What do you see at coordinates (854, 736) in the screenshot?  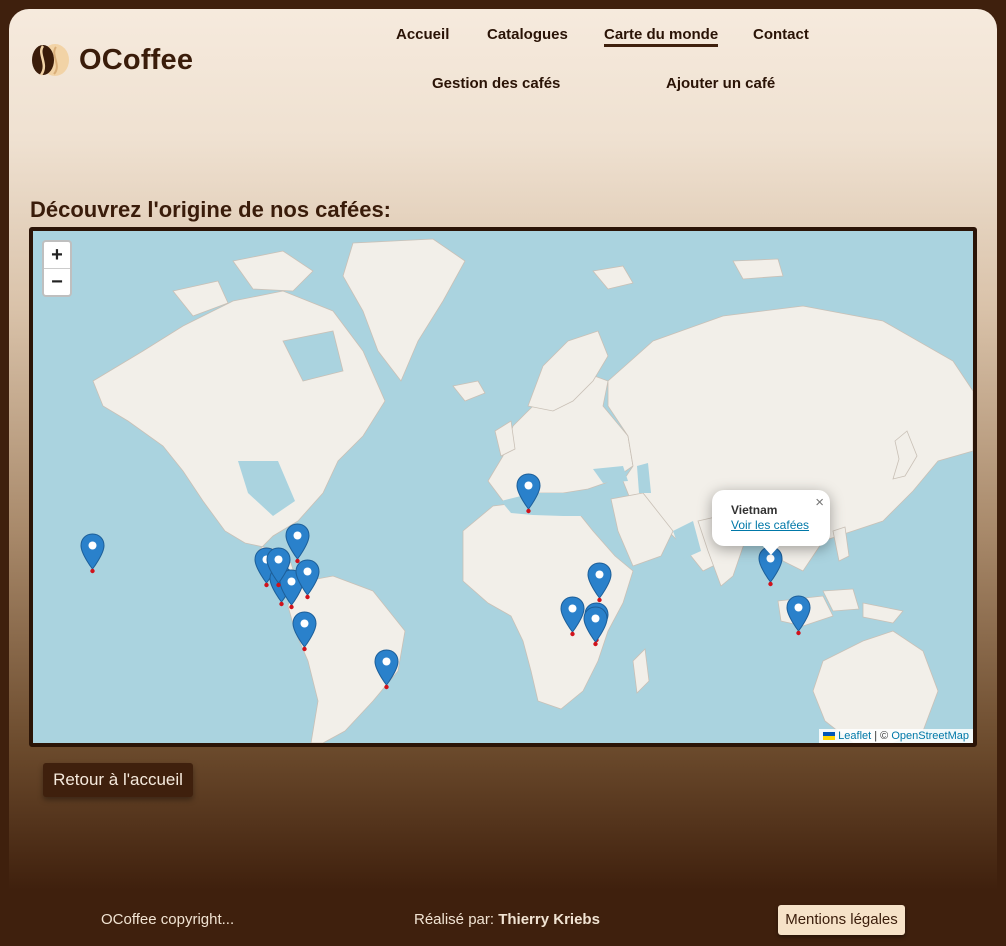 I see `leaflet-link: Leaflet` at bounding box center [854, 736].